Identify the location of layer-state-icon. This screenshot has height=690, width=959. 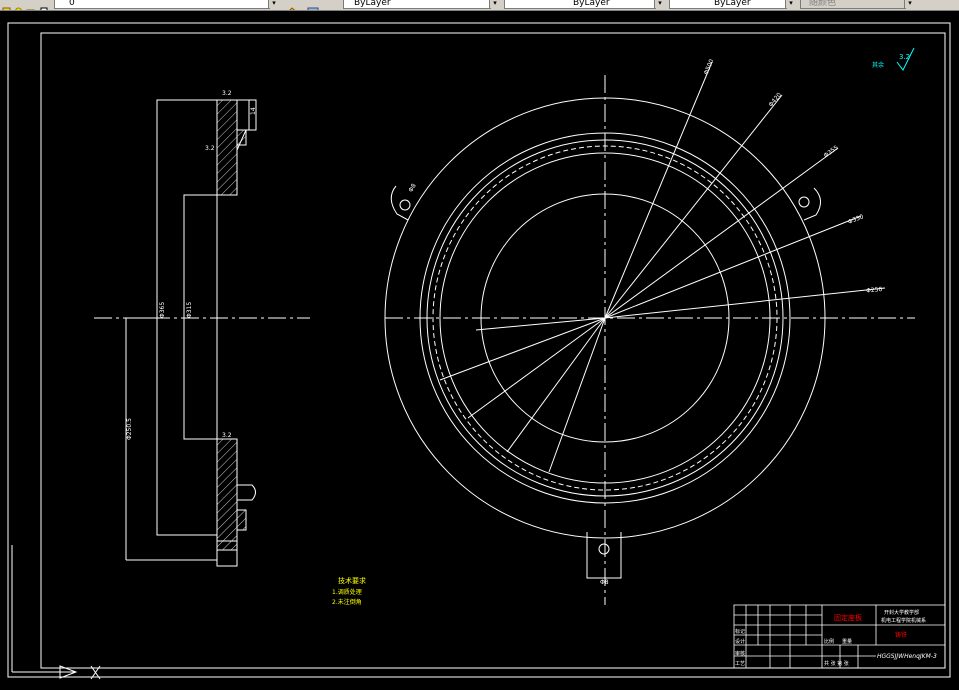
(6, 5).